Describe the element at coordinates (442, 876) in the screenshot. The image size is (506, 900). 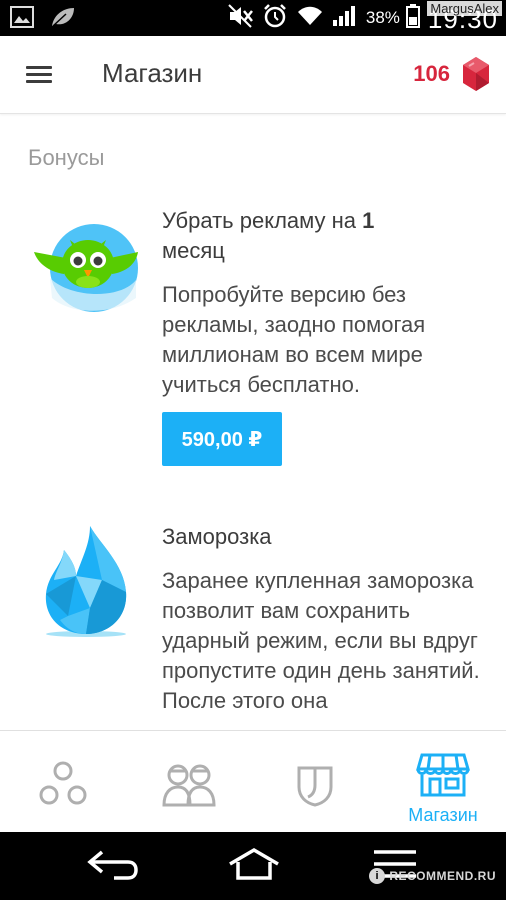
I see `watermark-site-text: RECOMMEND.RU` at that location.